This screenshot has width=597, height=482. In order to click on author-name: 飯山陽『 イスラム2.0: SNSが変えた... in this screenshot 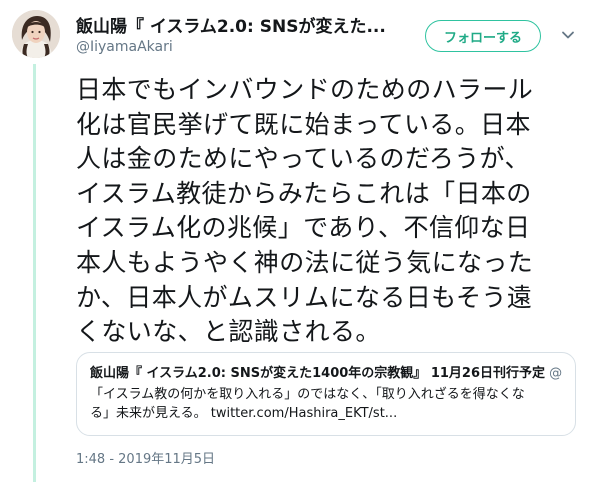, I will do `click(231, 24)`.